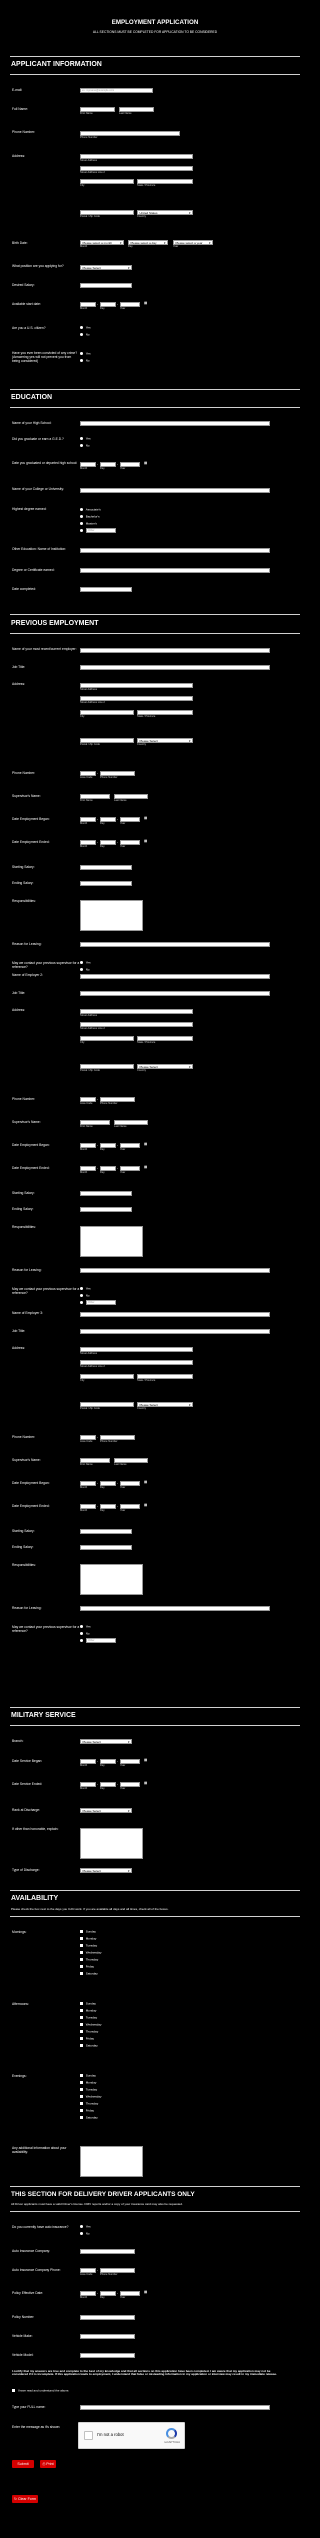 The height and width of the screenshot is (2538, 320). Describe the element at coordinates (87, 1967) in the screenshot. I see `mornings-friday-checkbox: Friday` at that location.